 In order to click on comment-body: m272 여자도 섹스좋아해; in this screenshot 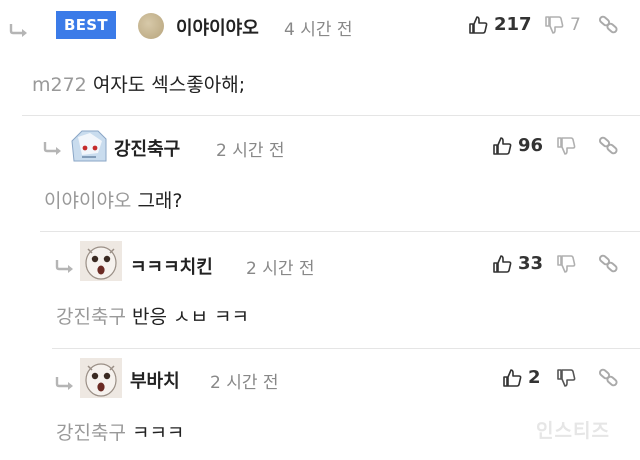, I will do `click(138, 83)`.